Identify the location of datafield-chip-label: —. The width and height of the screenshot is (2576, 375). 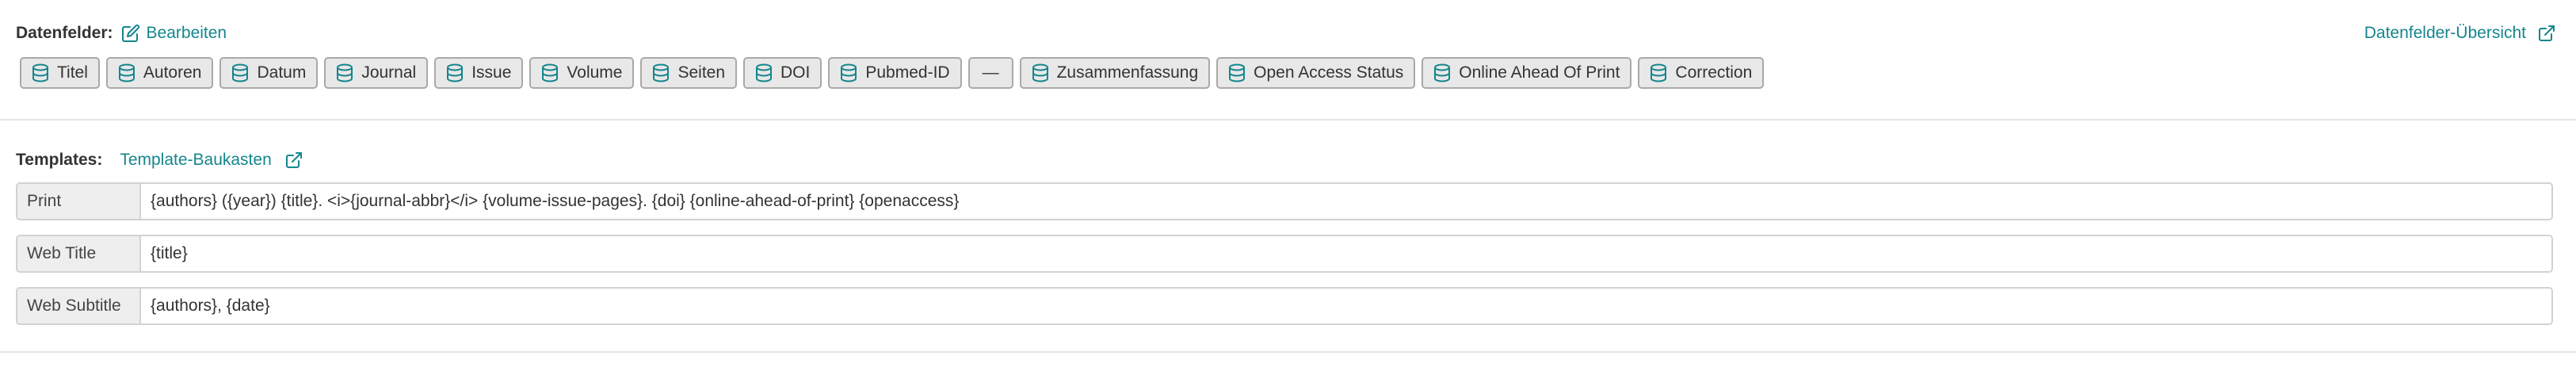
(991, 72).